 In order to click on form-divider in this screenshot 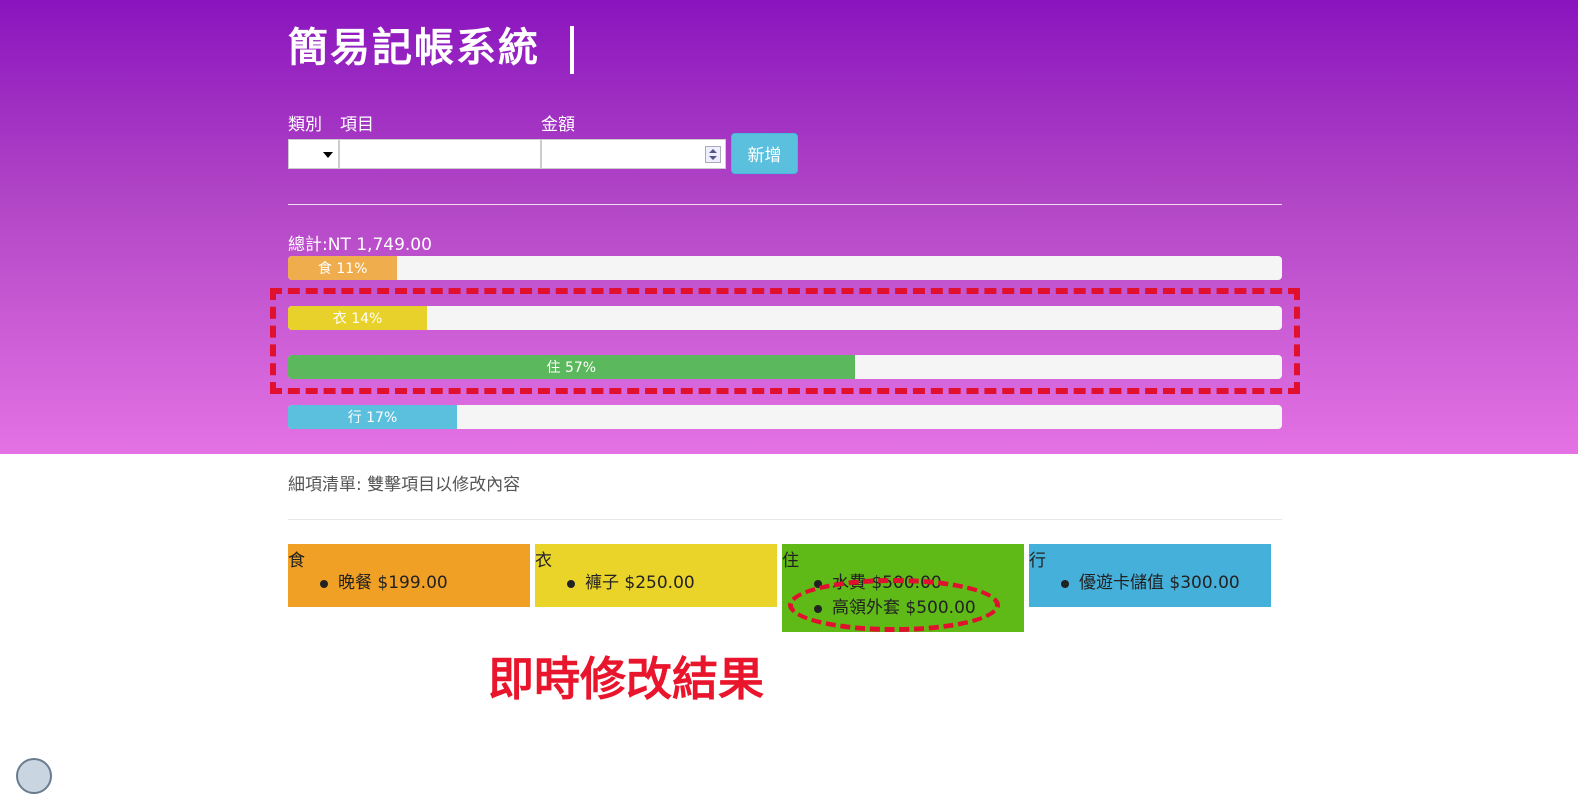, I will do `click(785, 204)`.